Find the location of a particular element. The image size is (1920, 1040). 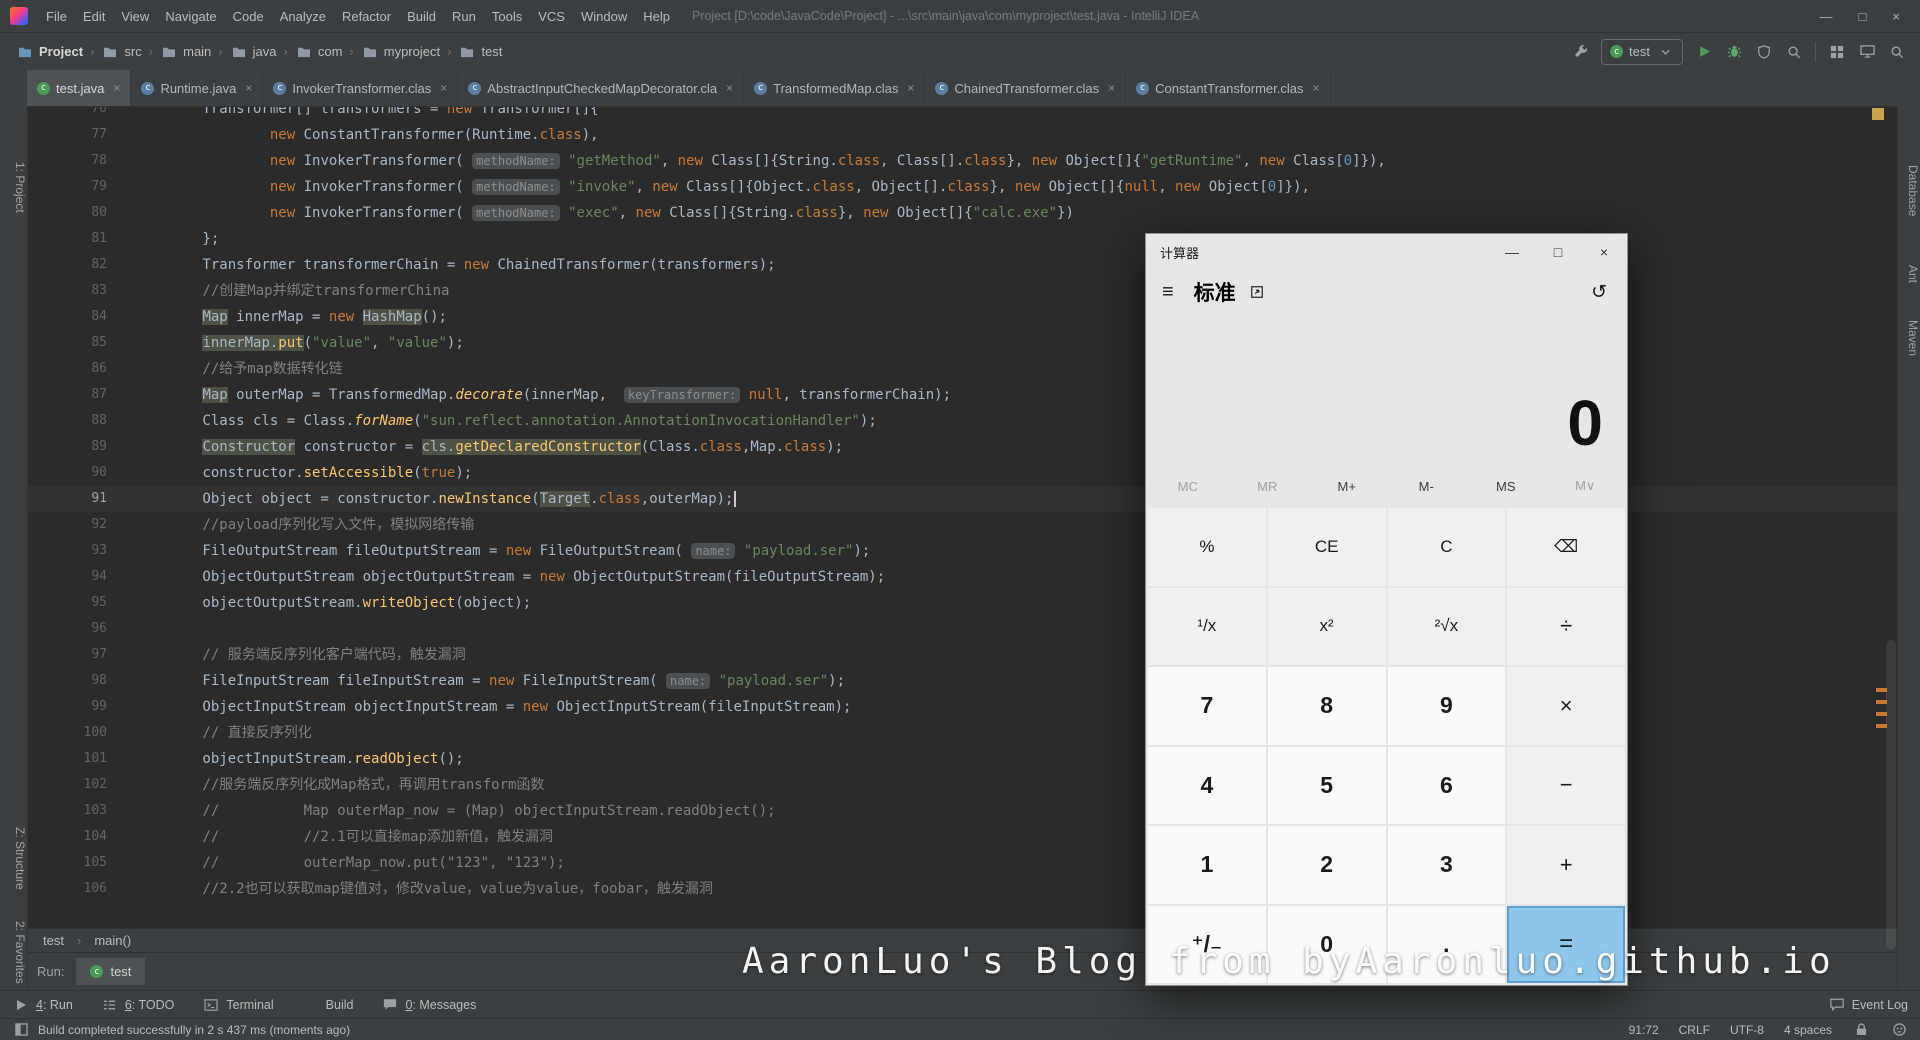

breadcrumb-item-myproject: myproject is located at coordinates (400, 52).